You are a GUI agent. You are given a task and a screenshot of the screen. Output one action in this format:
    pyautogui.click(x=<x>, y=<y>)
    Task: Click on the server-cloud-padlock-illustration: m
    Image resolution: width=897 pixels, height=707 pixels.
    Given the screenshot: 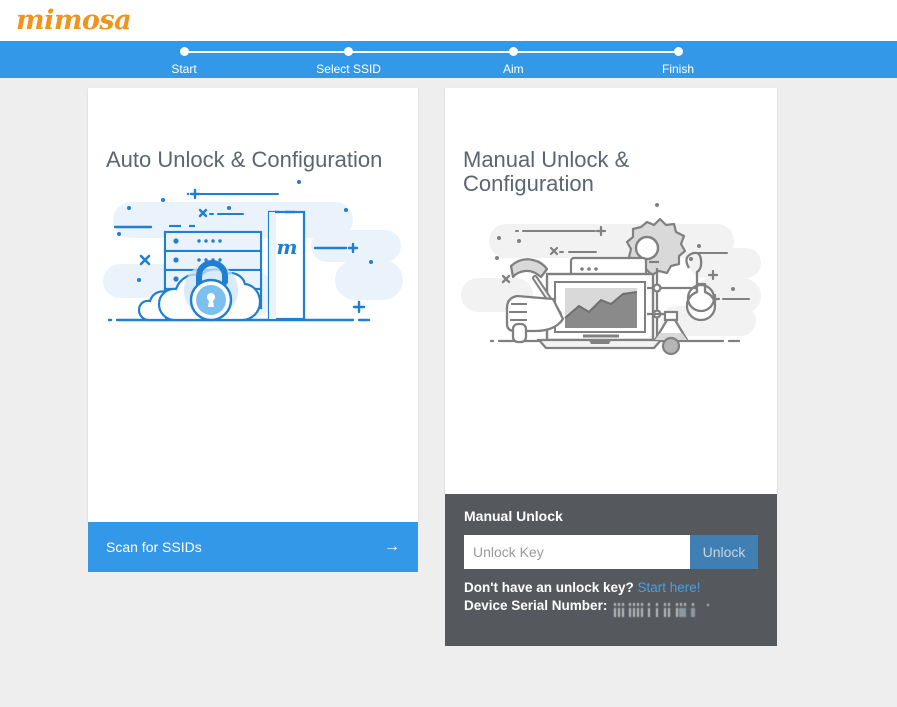 What is the action you would take?
    pyautogui.click(x=253, y=251)
    